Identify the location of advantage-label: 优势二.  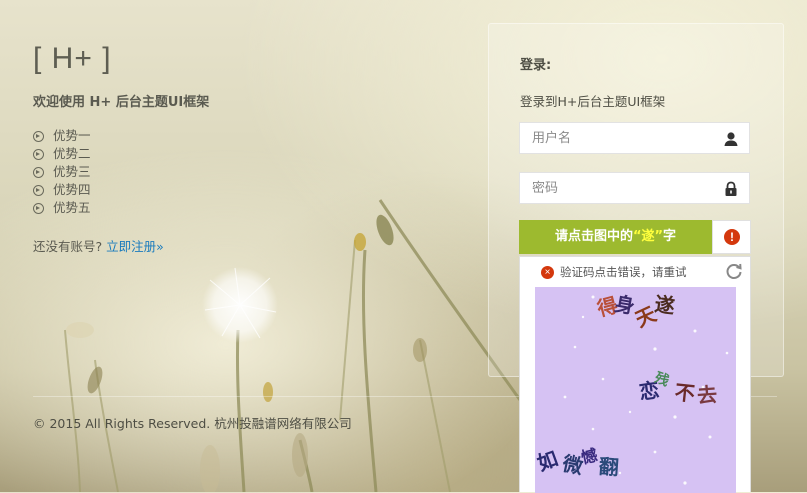
(72, 153).